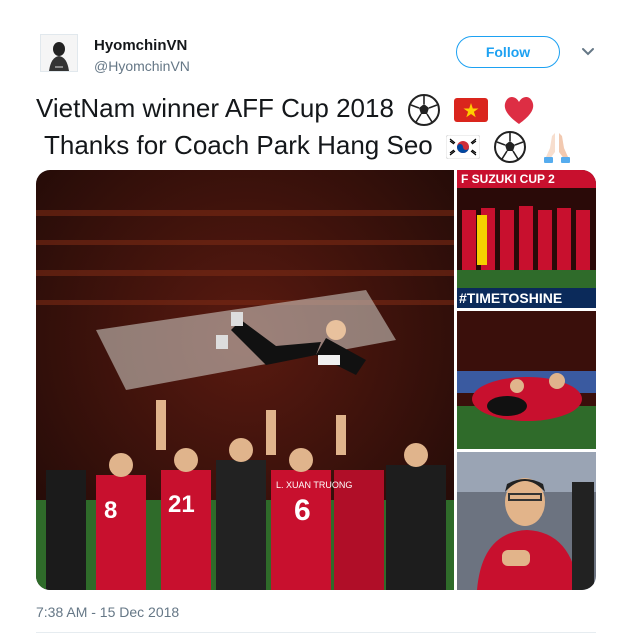 The image size is (630, 636). What do you see at coordinates (557, 148) in the screenshot?
I see `folded-hands-icon` at bounding box center [557, 148].